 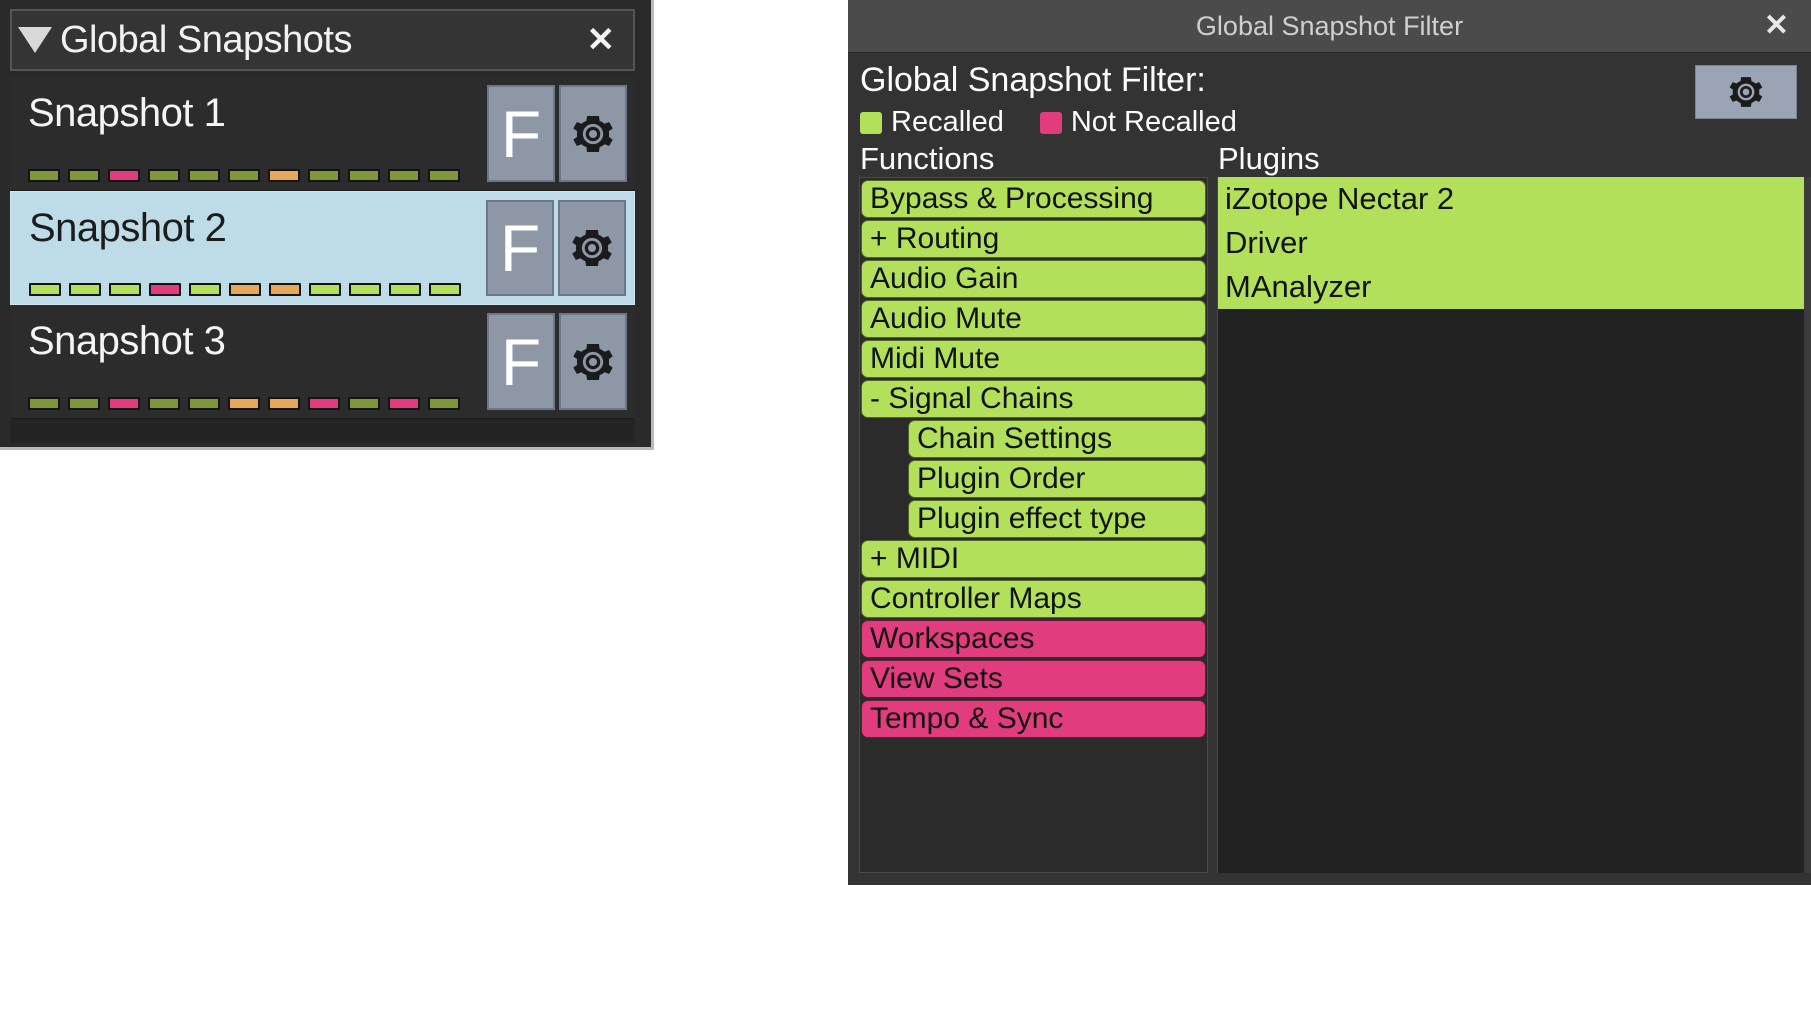 I want to click on function-filter-label: + MIDI, so click(x=915, y=558).